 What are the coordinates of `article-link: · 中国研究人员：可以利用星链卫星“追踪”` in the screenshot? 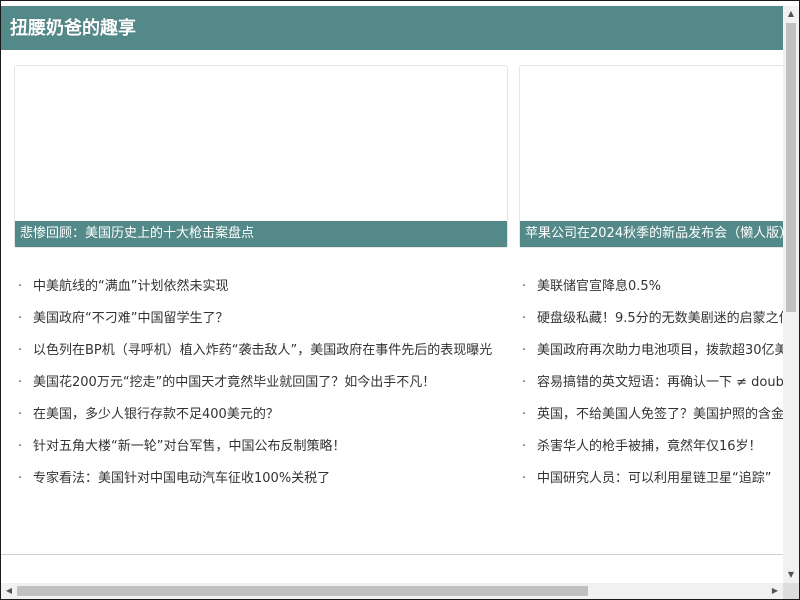 It's located at (652, 479).